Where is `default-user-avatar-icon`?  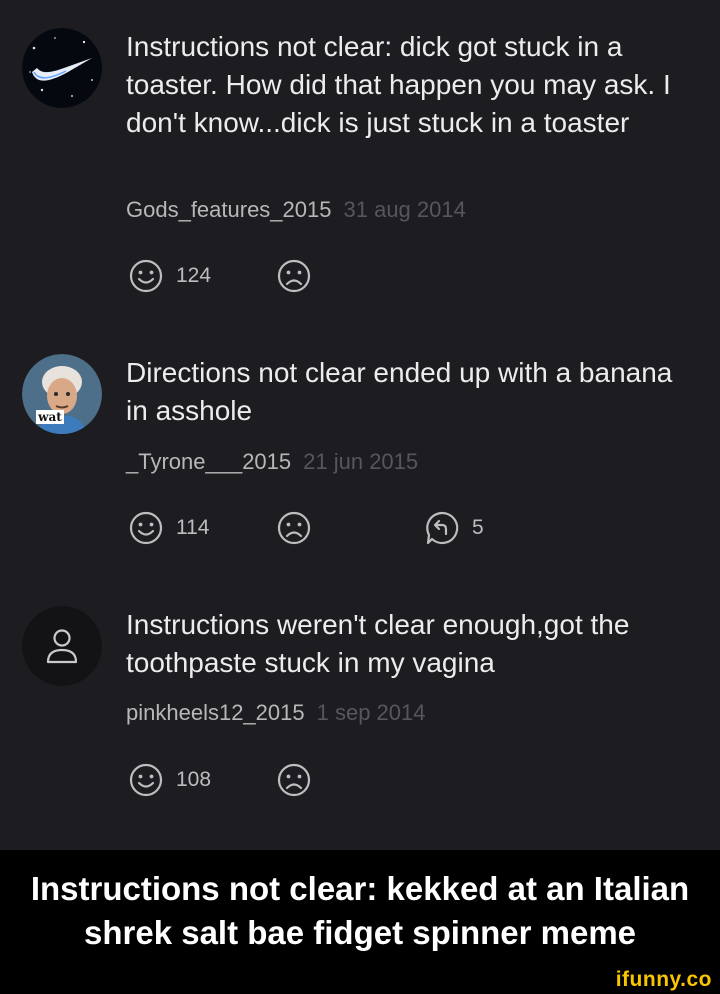
default-user-avatar-icon is located at coordinates (62, 646).